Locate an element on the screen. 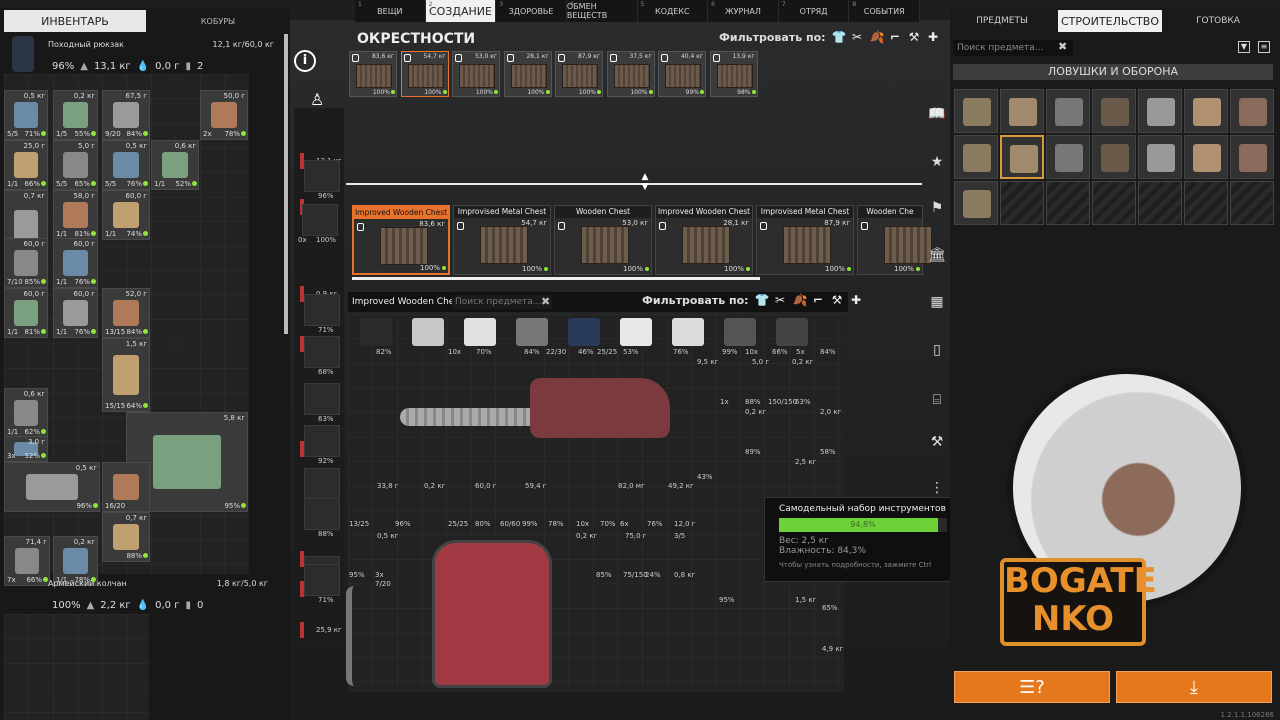 The image size is (1280, 720). star-icon: ★ is located at coordinates (937, 162).